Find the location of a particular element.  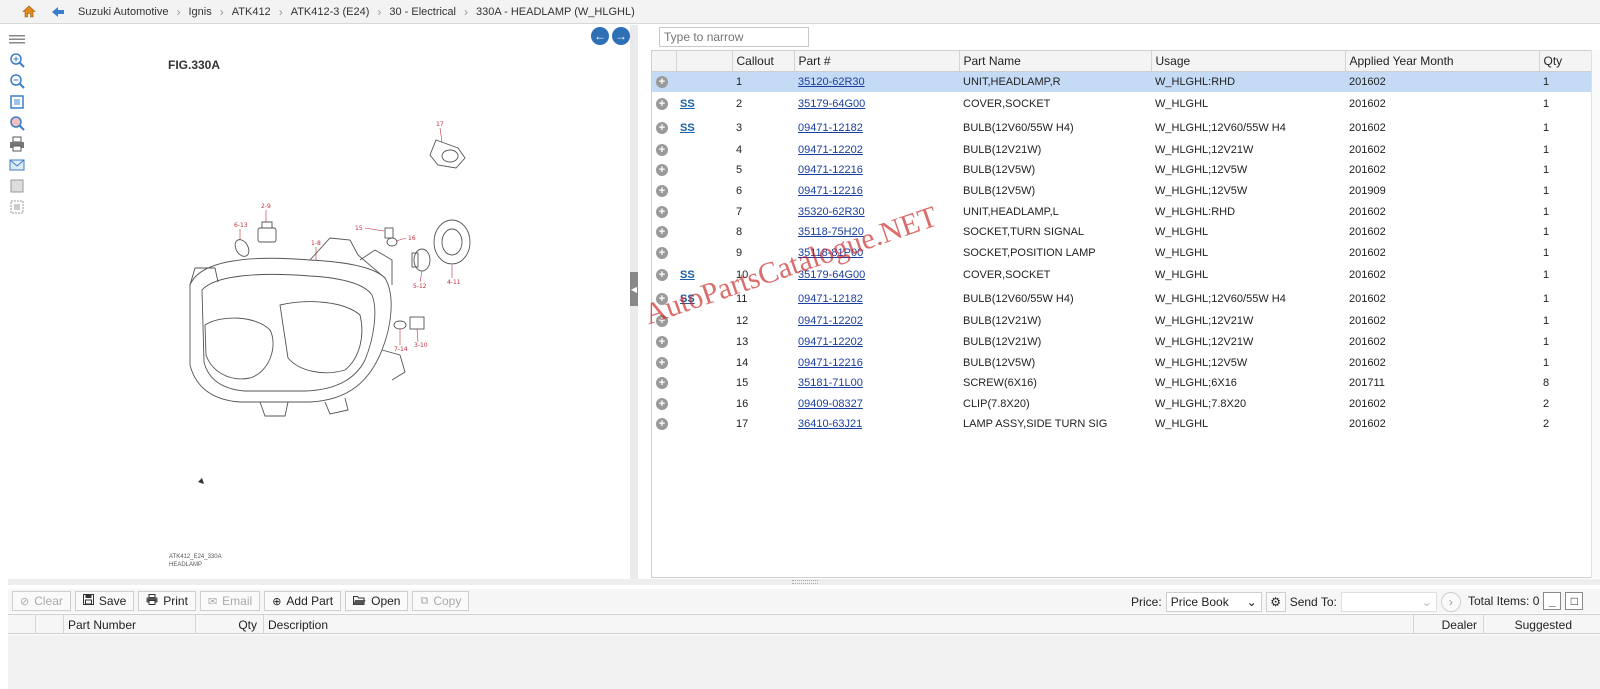

column-header-usage: Usage is located at coordinates (1248, 61).